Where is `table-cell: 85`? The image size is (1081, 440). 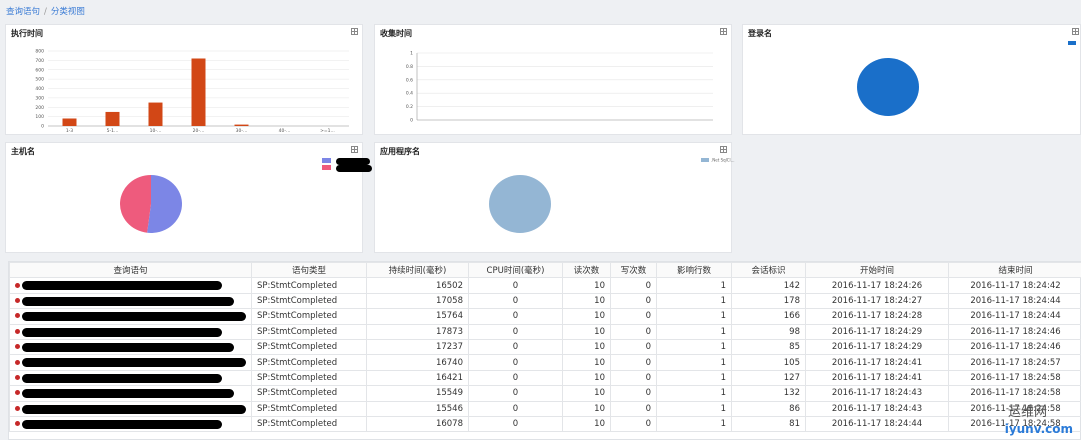
table-cell: 85 is located at coordinates (768, 347).